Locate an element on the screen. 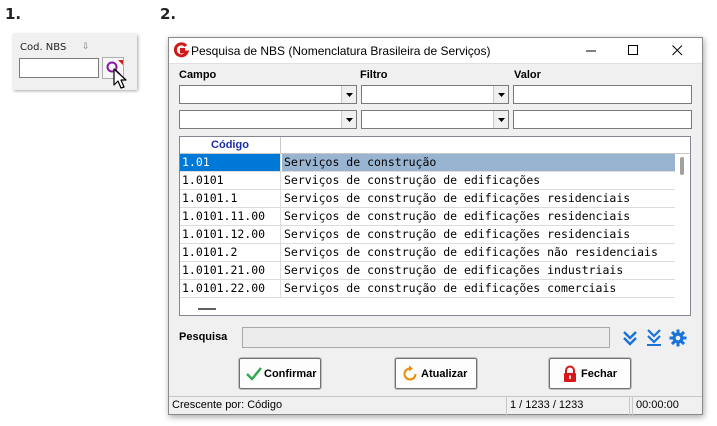 Image resolution: width=717 pixels, height=426 pixels. sort-down-icon: ⇩ is located at coordinates (86, 47).